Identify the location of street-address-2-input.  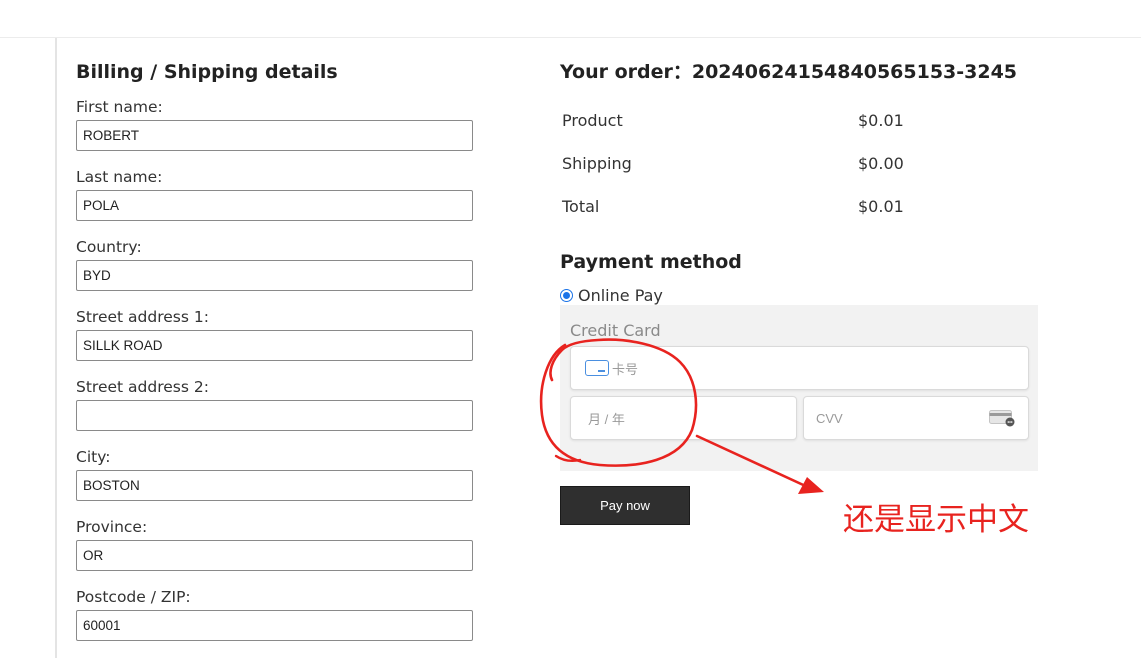
(274, 415).